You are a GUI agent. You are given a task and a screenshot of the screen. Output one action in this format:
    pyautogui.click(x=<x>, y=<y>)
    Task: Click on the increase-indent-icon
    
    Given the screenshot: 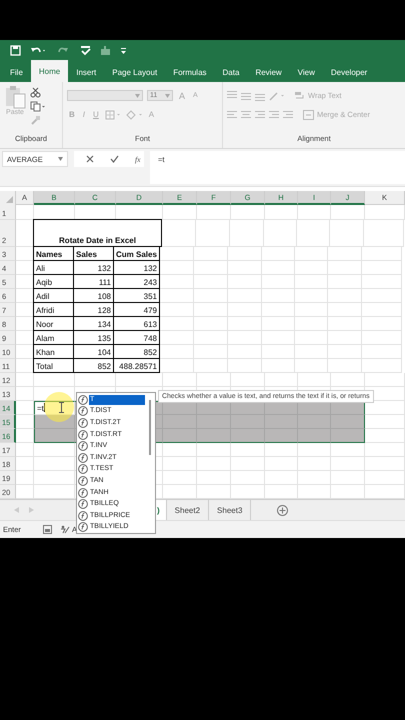 What is the action you would take?
    pyautogui.click(x=288, y=115)
    